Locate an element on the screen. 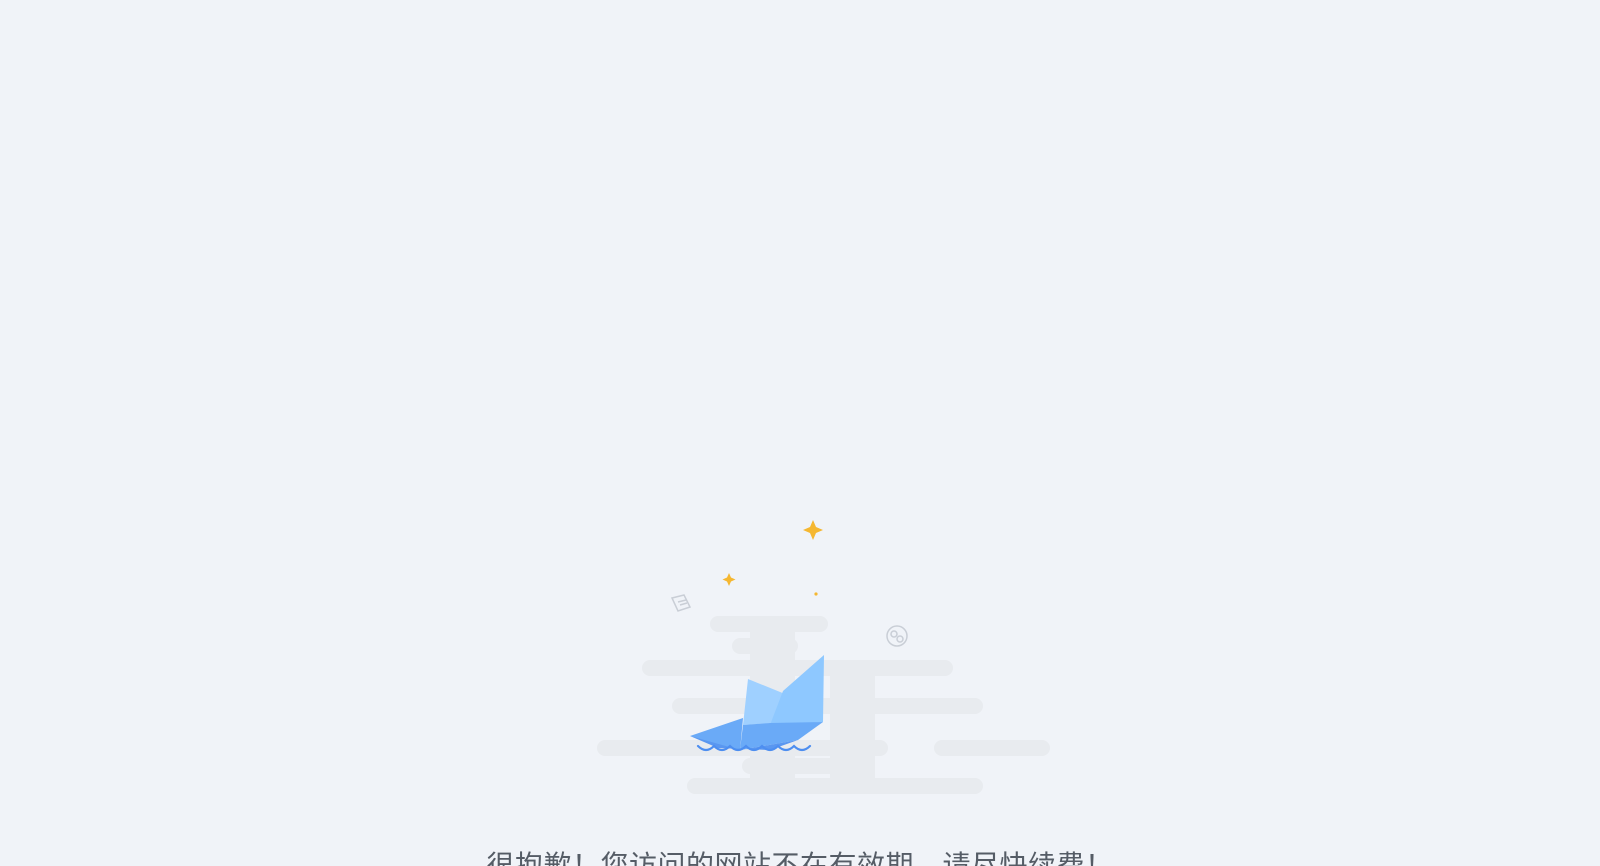 Image resolution: width=1600 pixels, height=866 pixels. paper-boat-illustration is located at coordinates (830, 660).